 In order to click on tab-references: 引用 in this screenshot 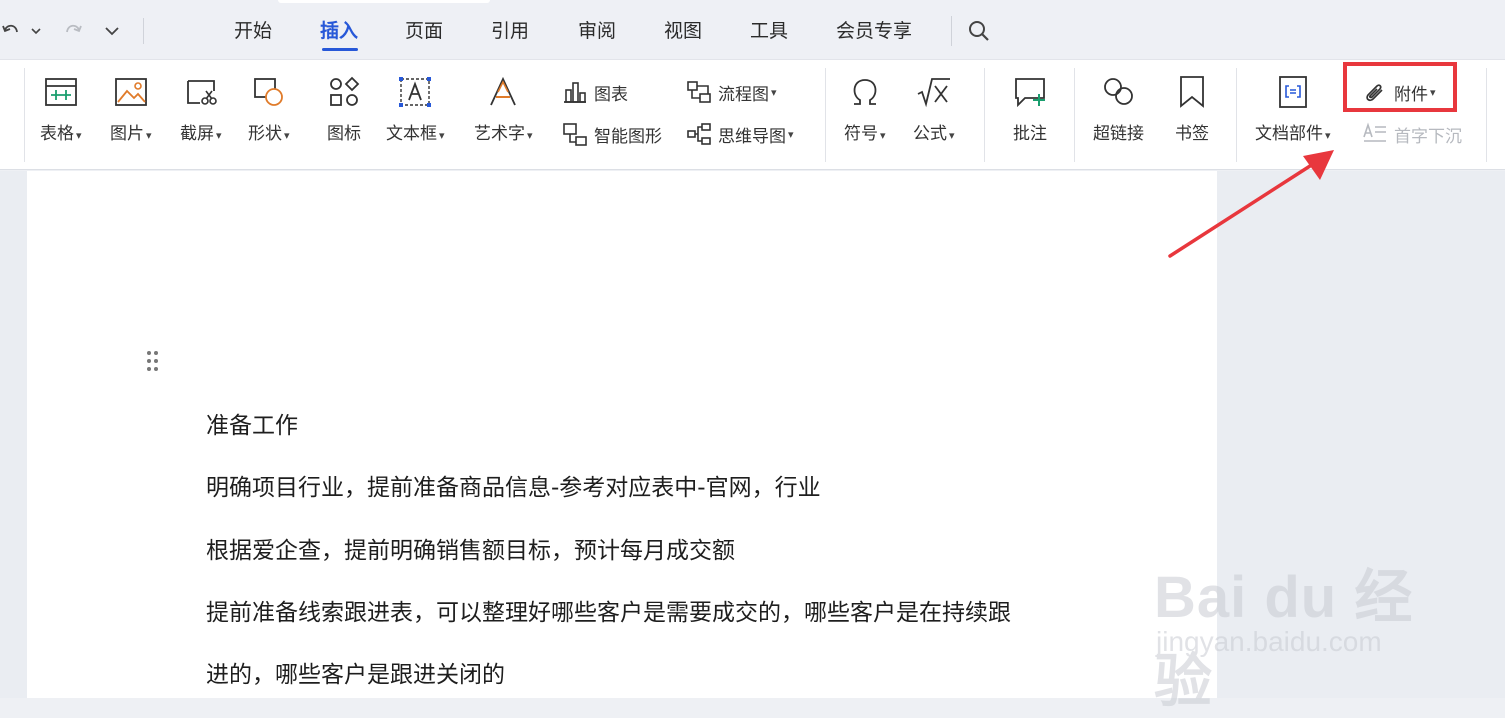, I will do `click(510, 31)`.